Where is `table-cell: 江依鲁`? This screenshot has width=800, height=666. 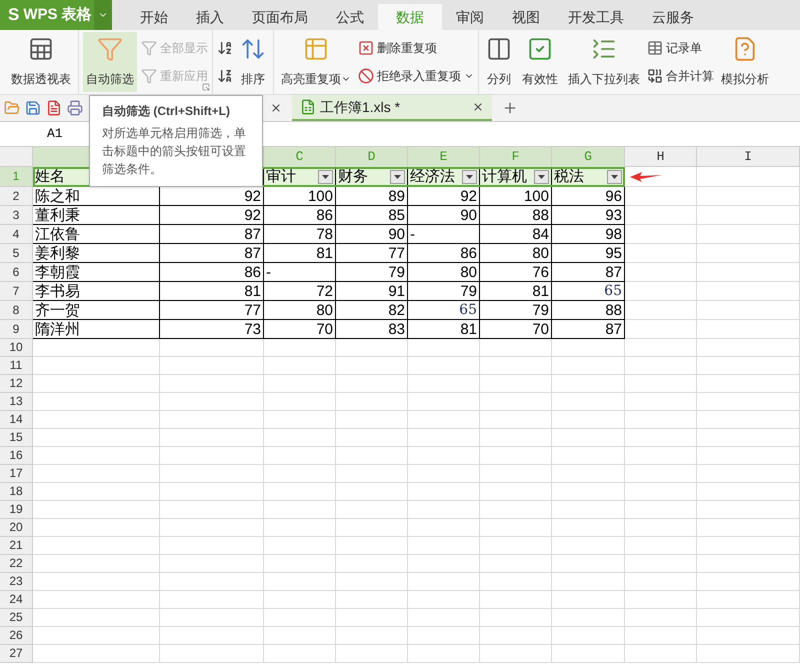 table-cell: 江依鲁 is located at coordinates (96, 234).